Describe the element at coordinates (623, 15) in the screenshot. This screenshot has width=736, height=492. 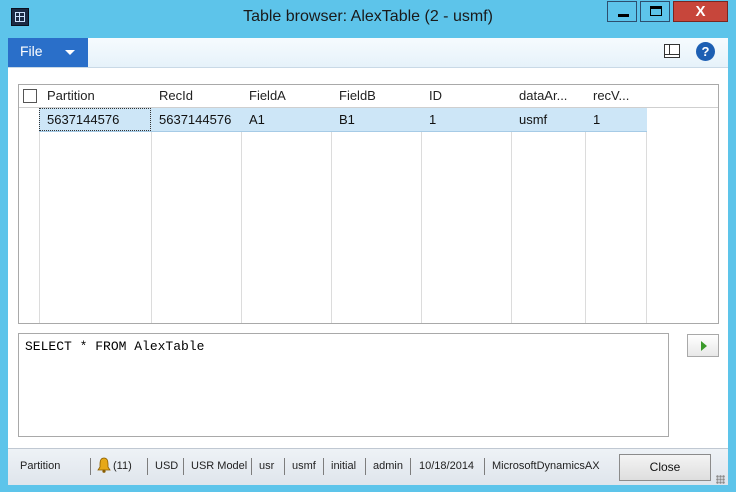
I see `minimize-icon` at that location.